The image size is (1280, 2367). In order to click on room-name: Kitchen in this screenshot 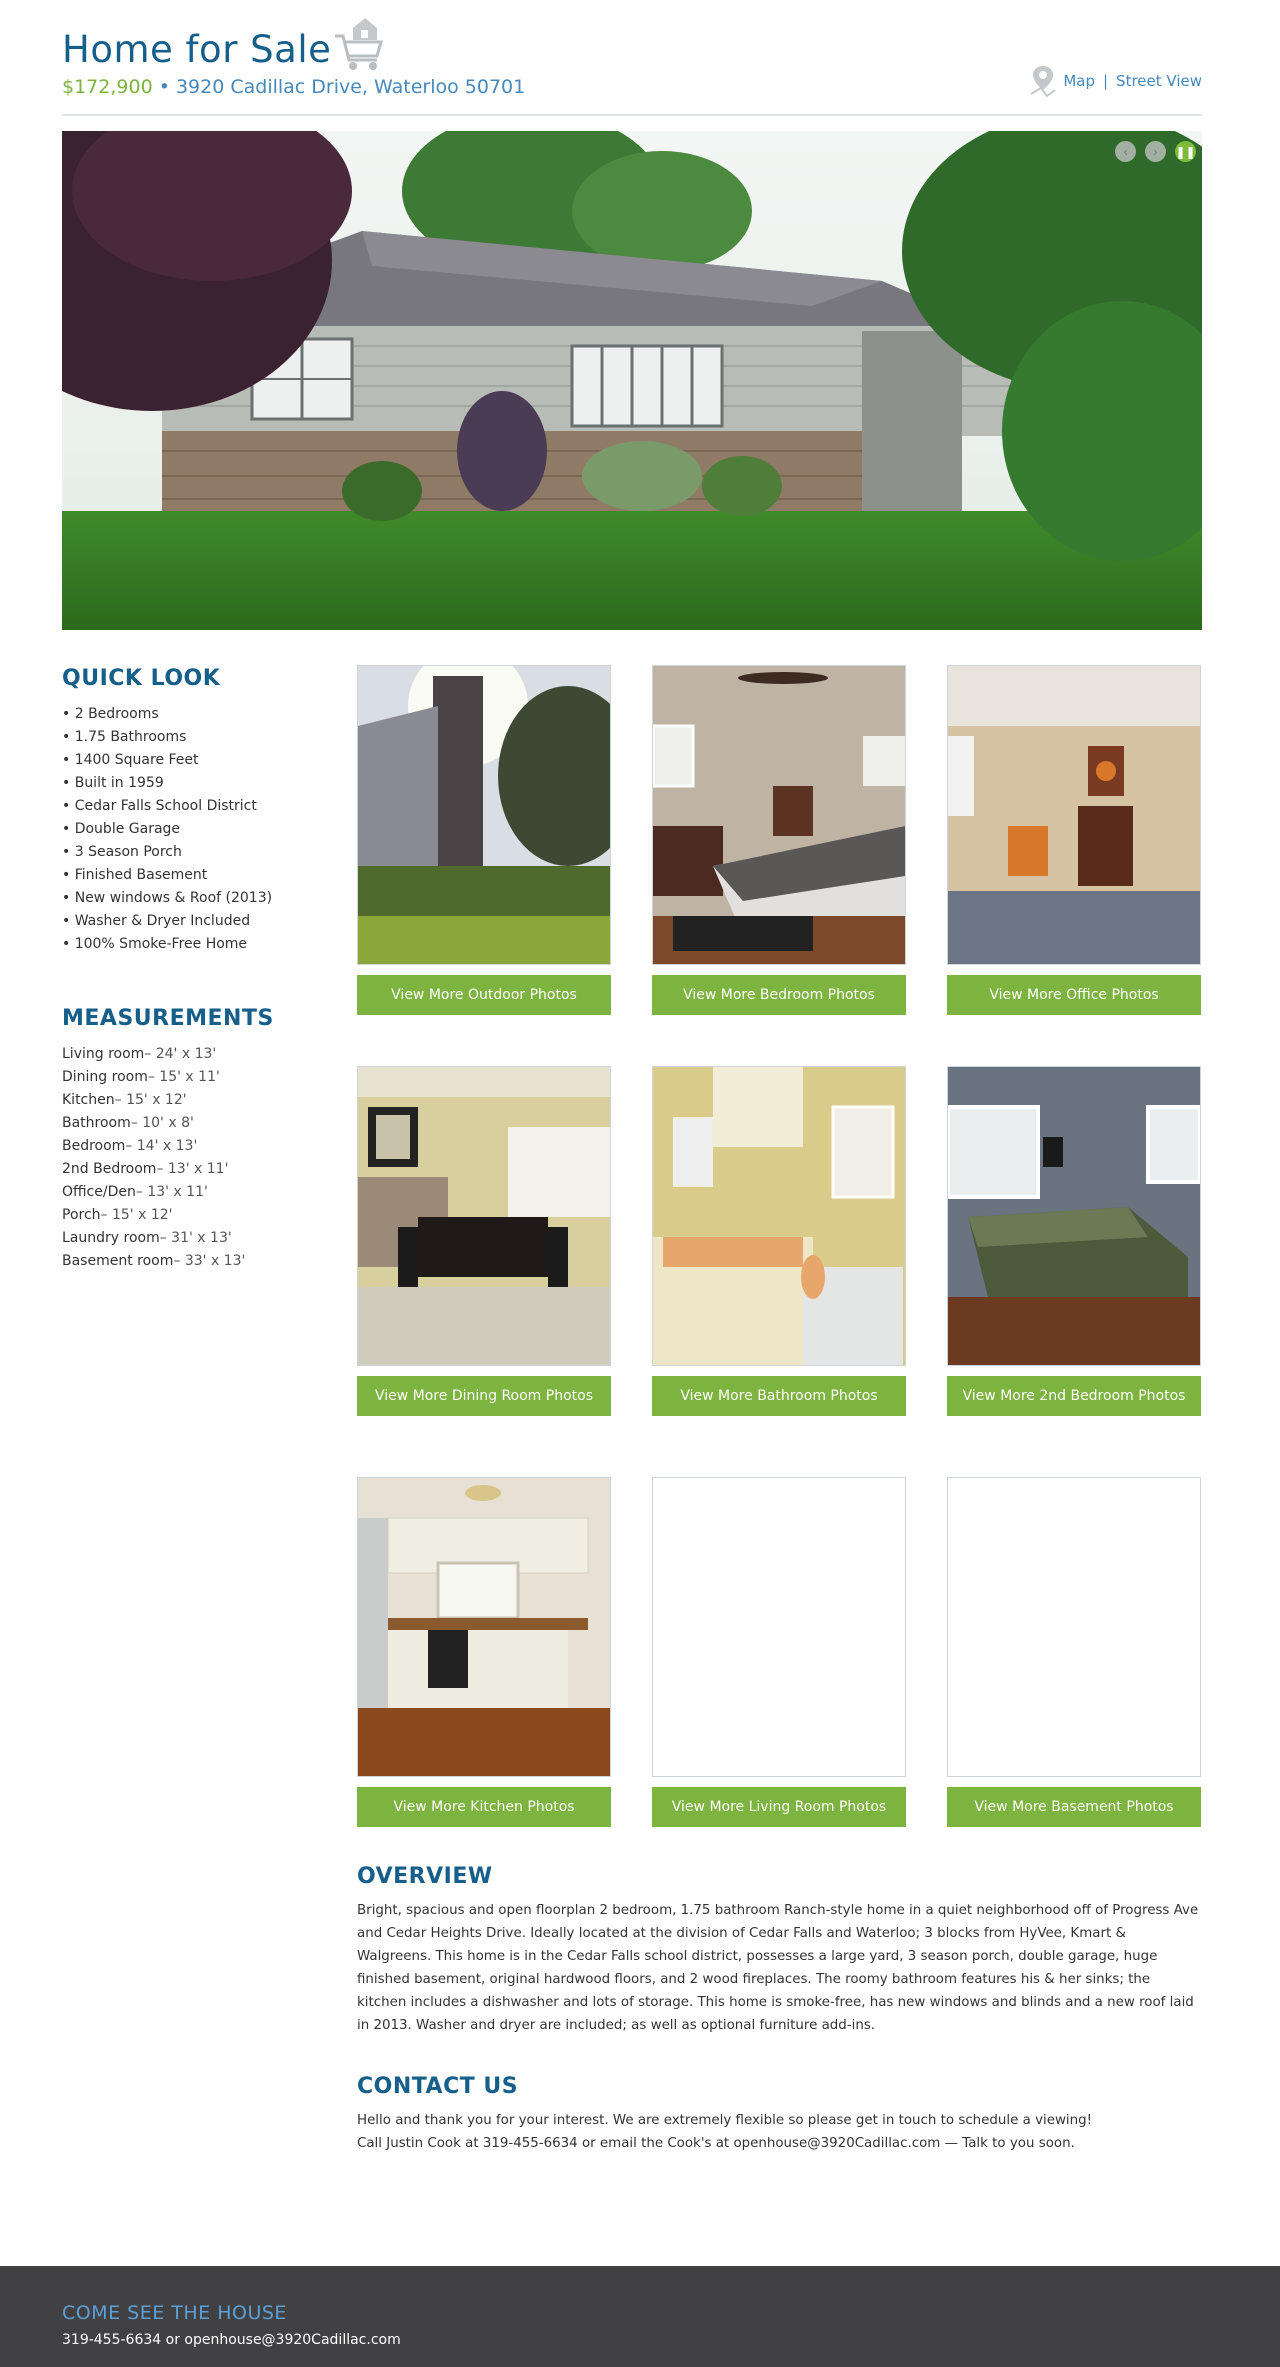, I will do `click(88, 1100)`.